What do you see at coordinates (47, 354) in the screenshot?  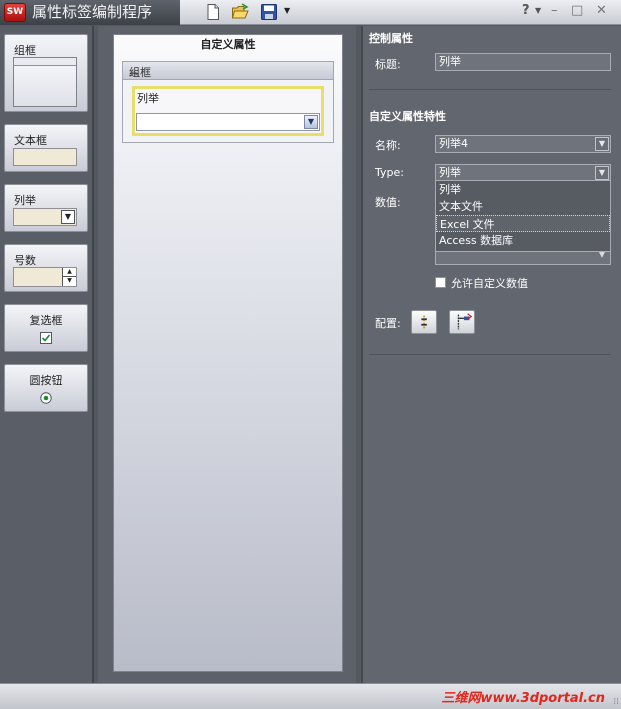 I see `control-palette: 组框 文本框 列举 ▼ 号数 ▲ ▼ 复选框 圆按钮` at bounding box center [47, 354].